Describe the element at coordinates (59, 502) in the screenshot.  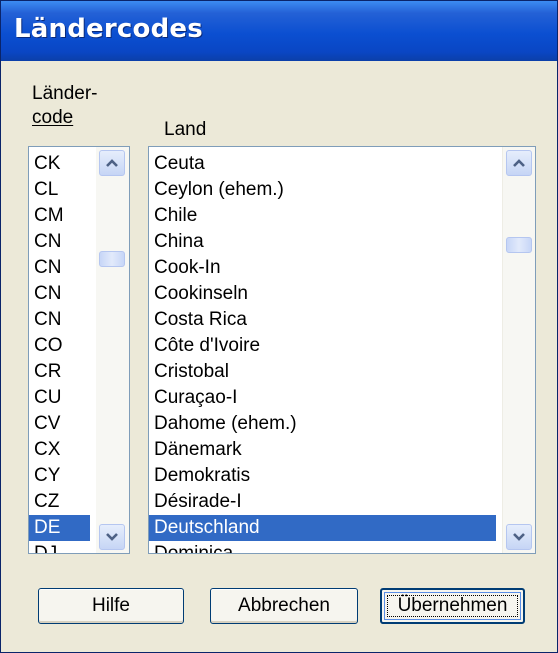
I see `country-code-list-item: CZ` at that location.